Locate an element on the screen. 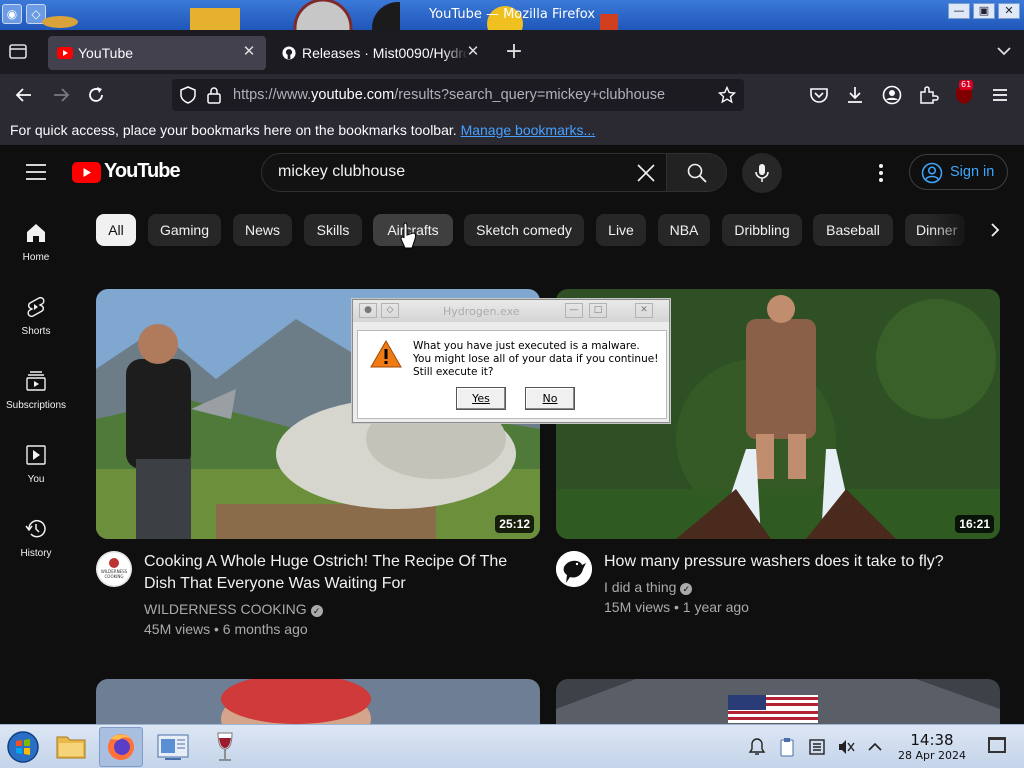 The width and height of the screenshot is (1024, 768). dialog-menu-icon: ● is located at coordinates (368, 310).